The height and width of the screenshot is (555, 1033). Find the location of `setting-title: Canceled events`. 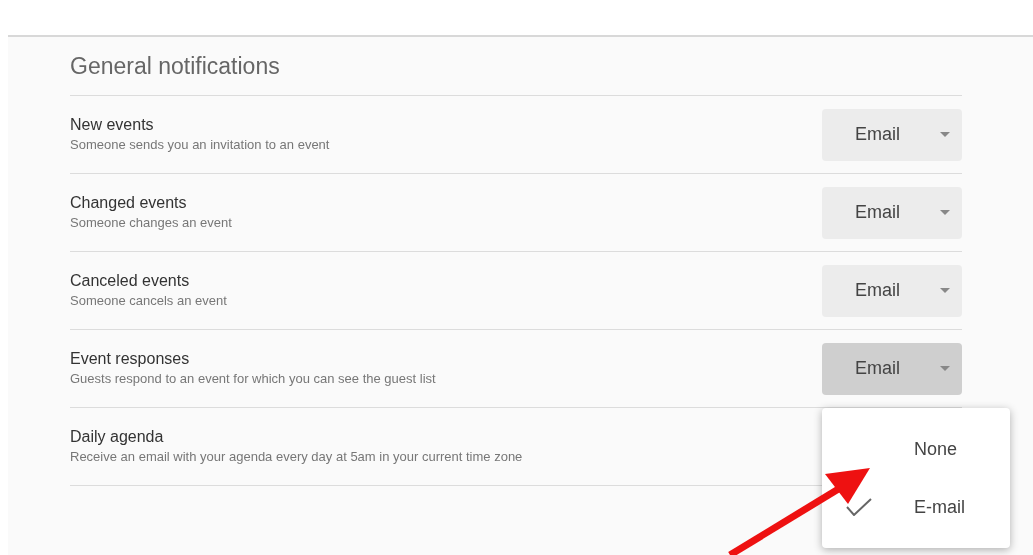

setting-title: Canceled events is located at coordinates (130, 280).